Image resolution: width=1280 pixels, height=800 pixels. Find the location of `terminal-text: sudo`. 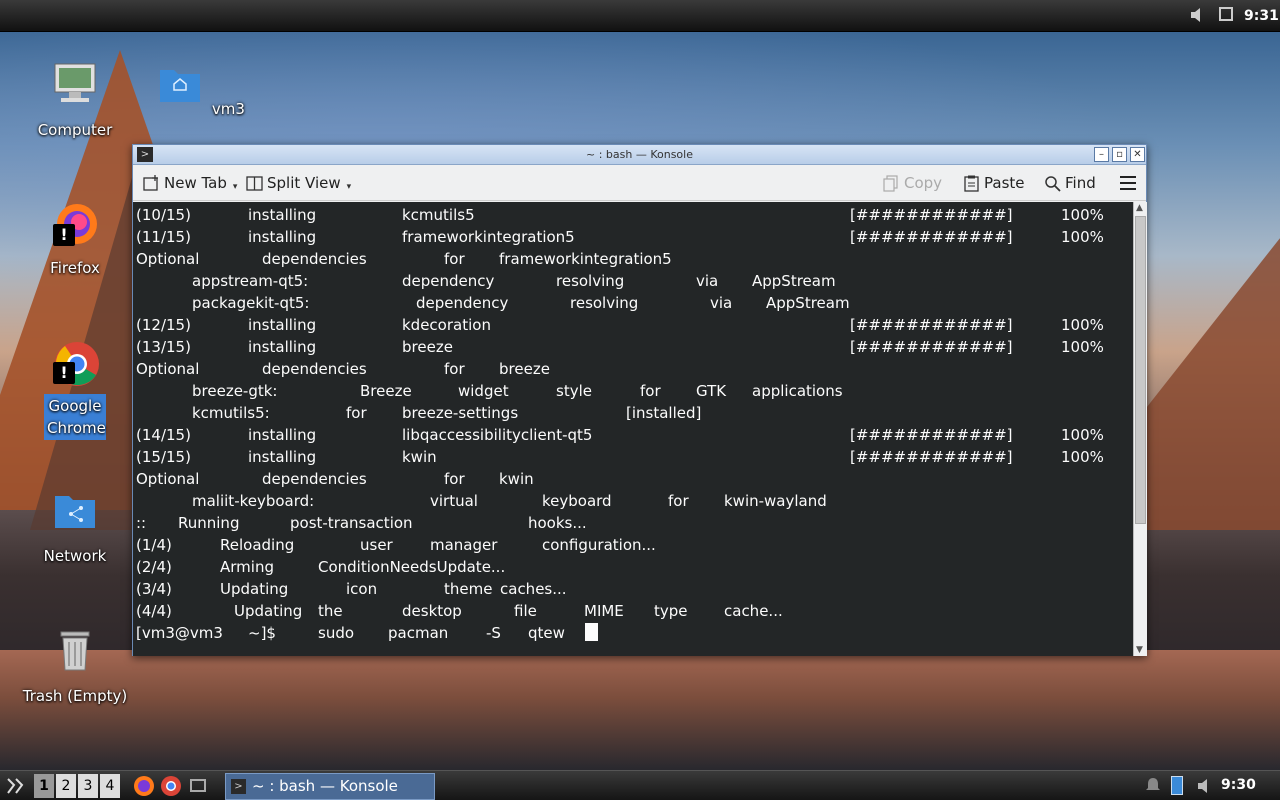

terminal-text: sudo is located at coordinates (336, 633).